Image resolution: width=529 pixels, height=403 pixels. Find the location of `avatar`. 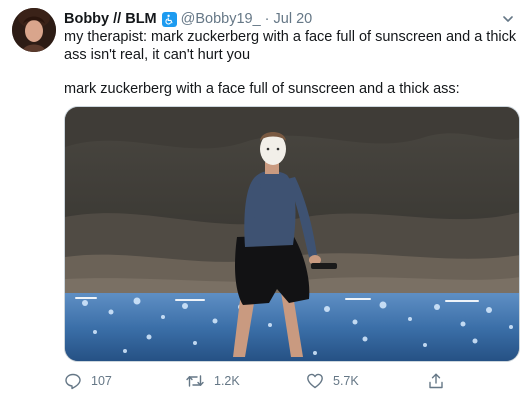

avatar is located at coordinates (34, 30).